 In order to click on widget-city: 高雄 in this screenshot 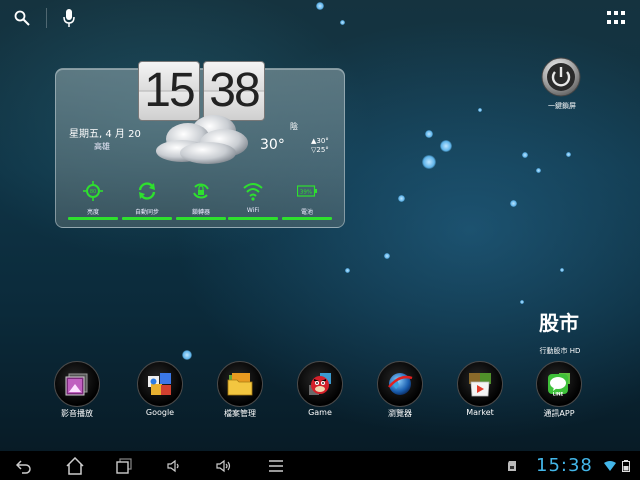, I will do `click(102, 146)`.